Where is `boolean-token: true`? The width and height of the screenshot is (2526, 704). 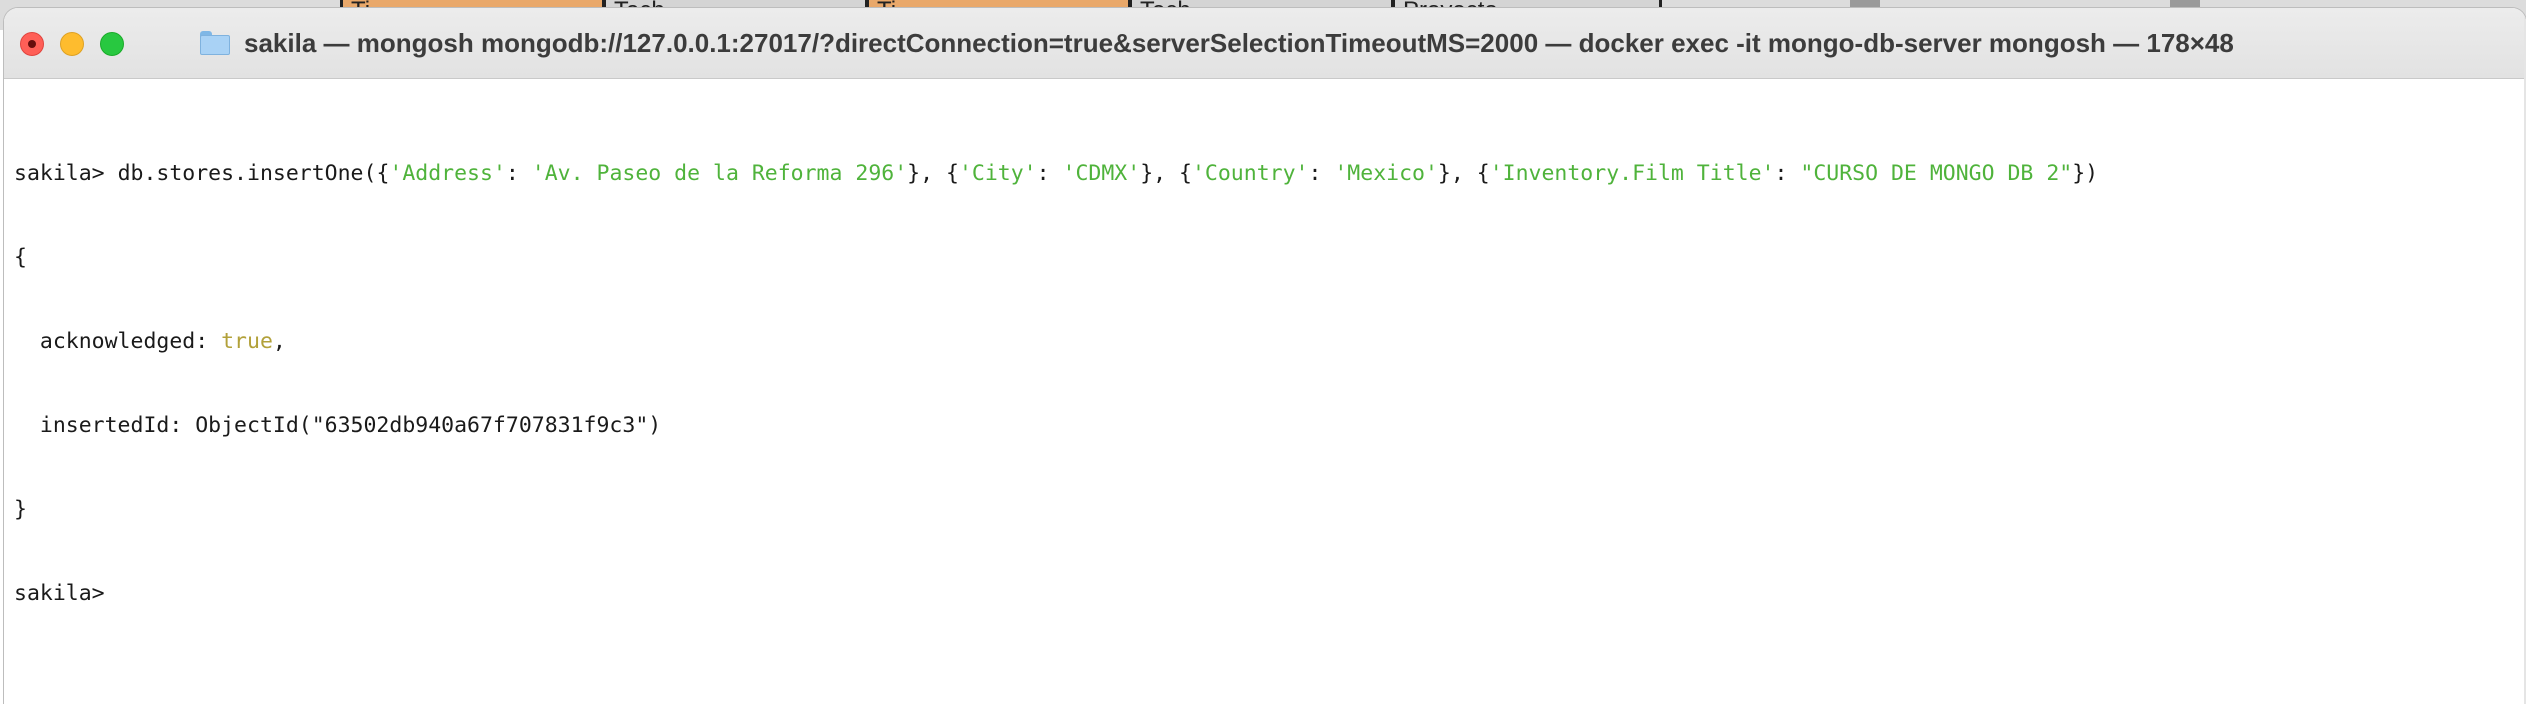 boolean-token: true is located at coordinates (247, 341).